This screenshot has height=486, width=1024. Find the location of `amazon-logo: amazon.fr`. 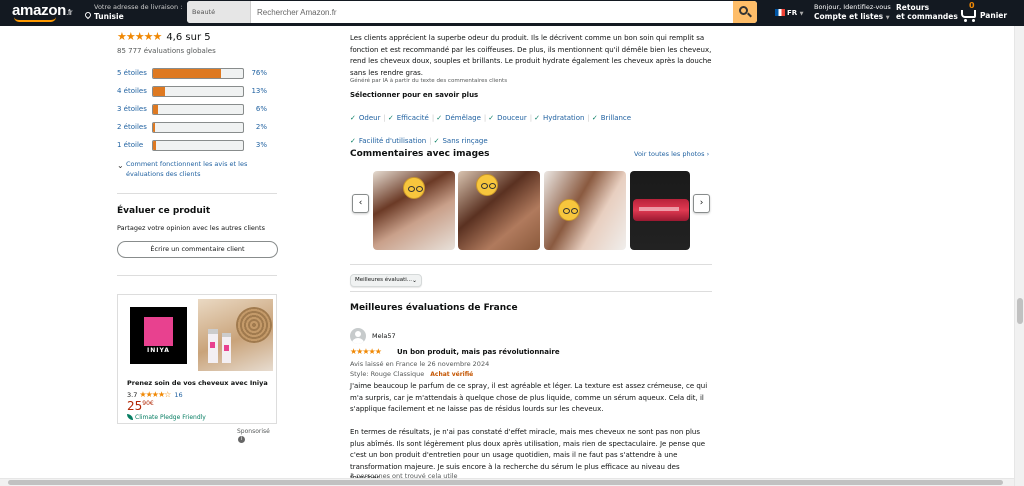

amazon-logo: amazon.fr is located at coordinates (42, 12).